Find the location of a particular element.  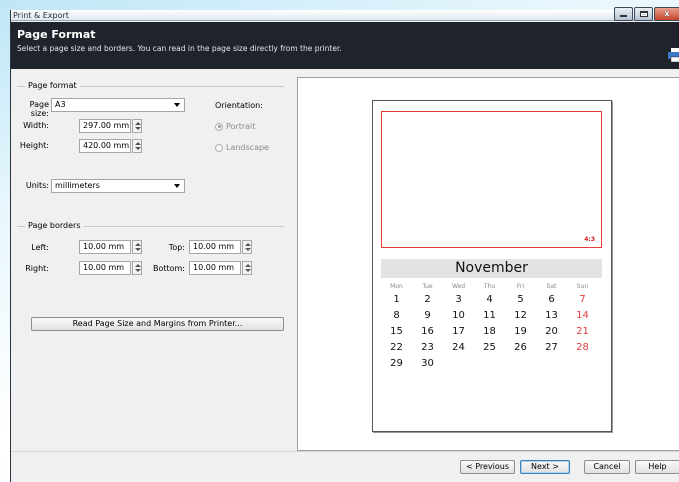

previous-button: < Previous is located at coordinates (487, 467).